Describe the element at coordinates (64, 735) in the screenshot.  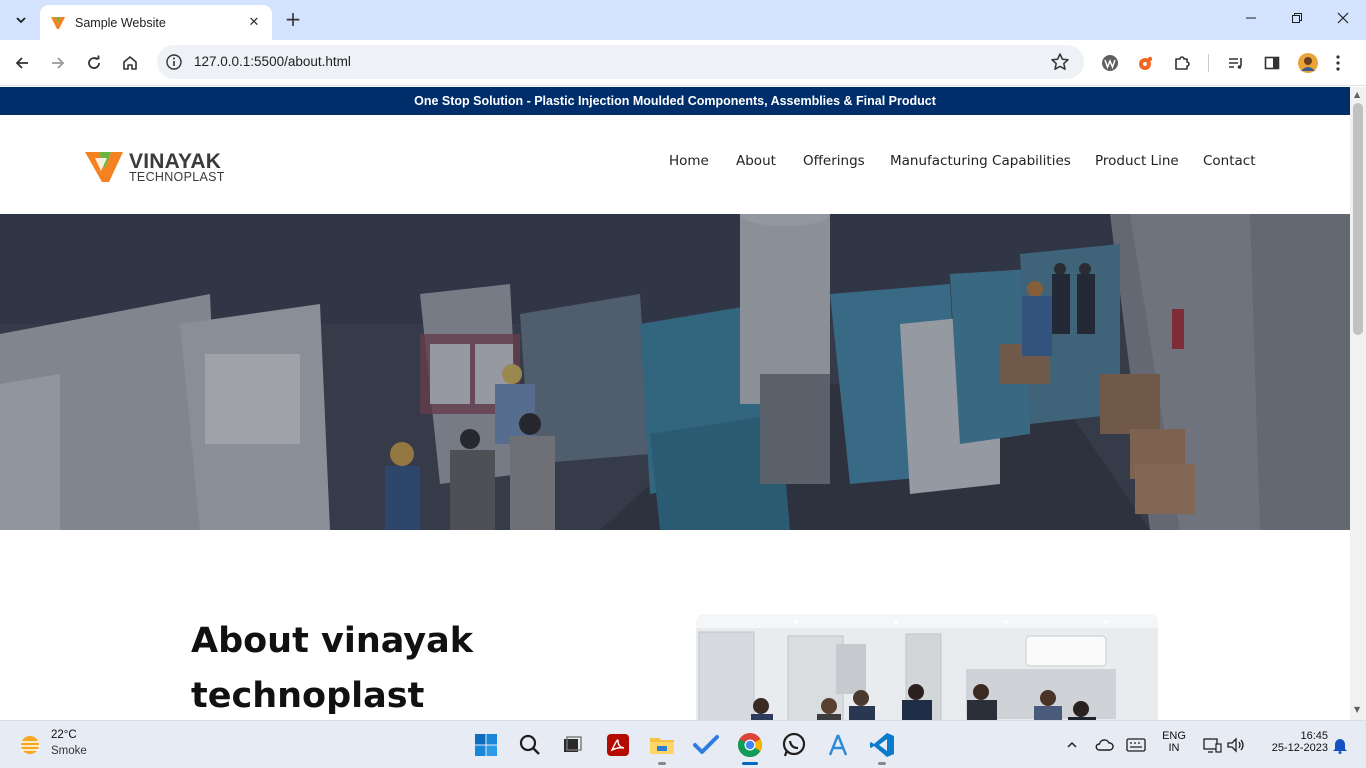
I see `weather-temperature: 22°C` at that location.